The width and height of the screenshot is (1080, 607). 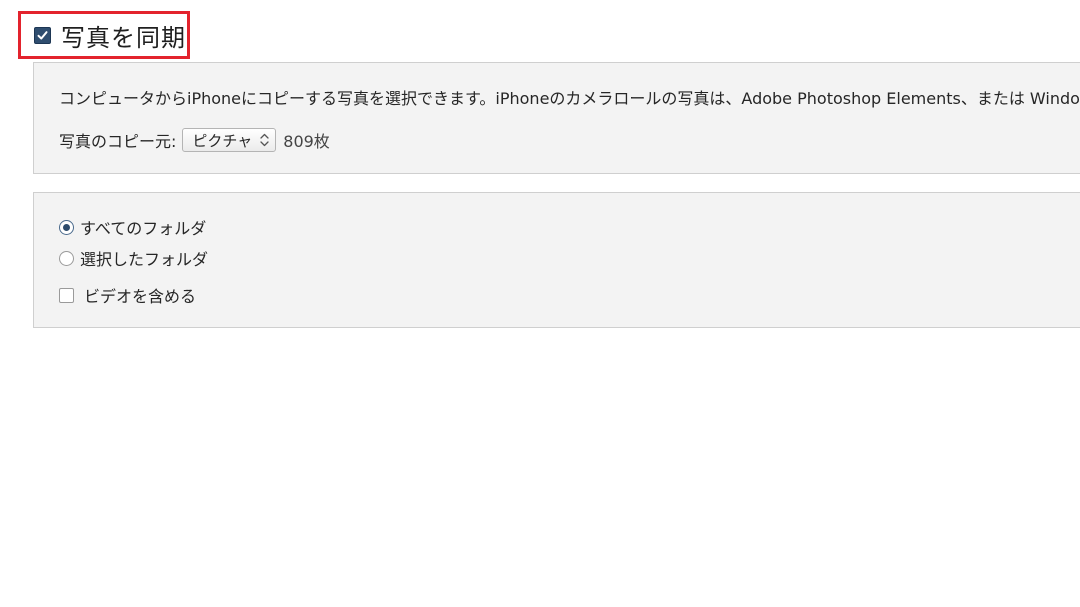 I want to click on selected-folders-option: 選択したフォルダ, so click(x=133, y=258).